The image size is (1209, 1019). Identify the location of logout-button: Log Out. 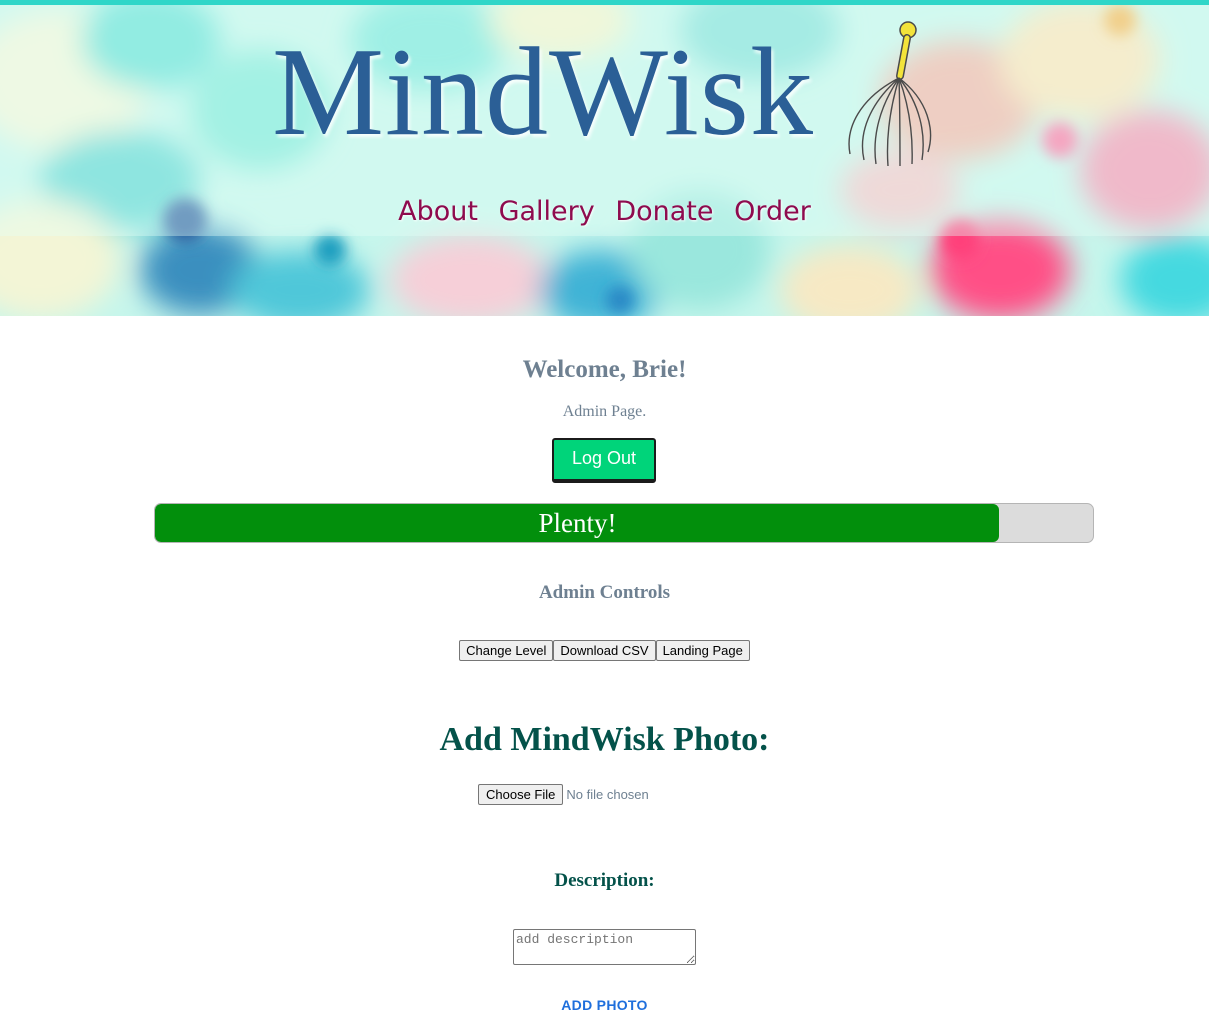
(604, 460).